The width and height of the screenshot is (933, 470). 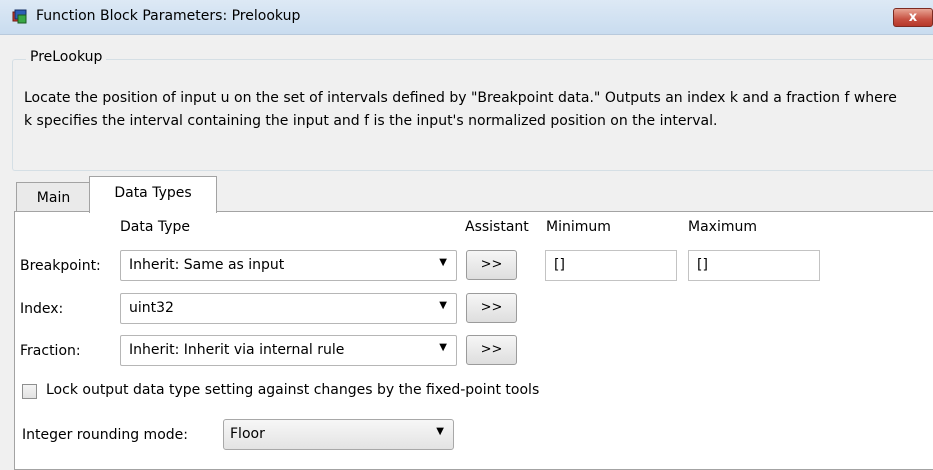 I want to click on breakpoint-maximum-value: [], so click(x=702, y=265).